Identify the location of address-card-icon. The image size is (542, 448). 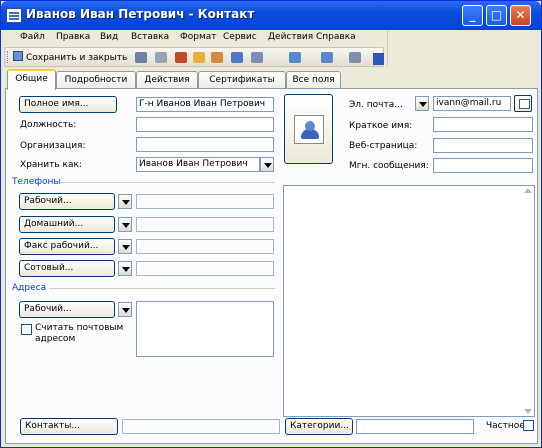
(237, 57).